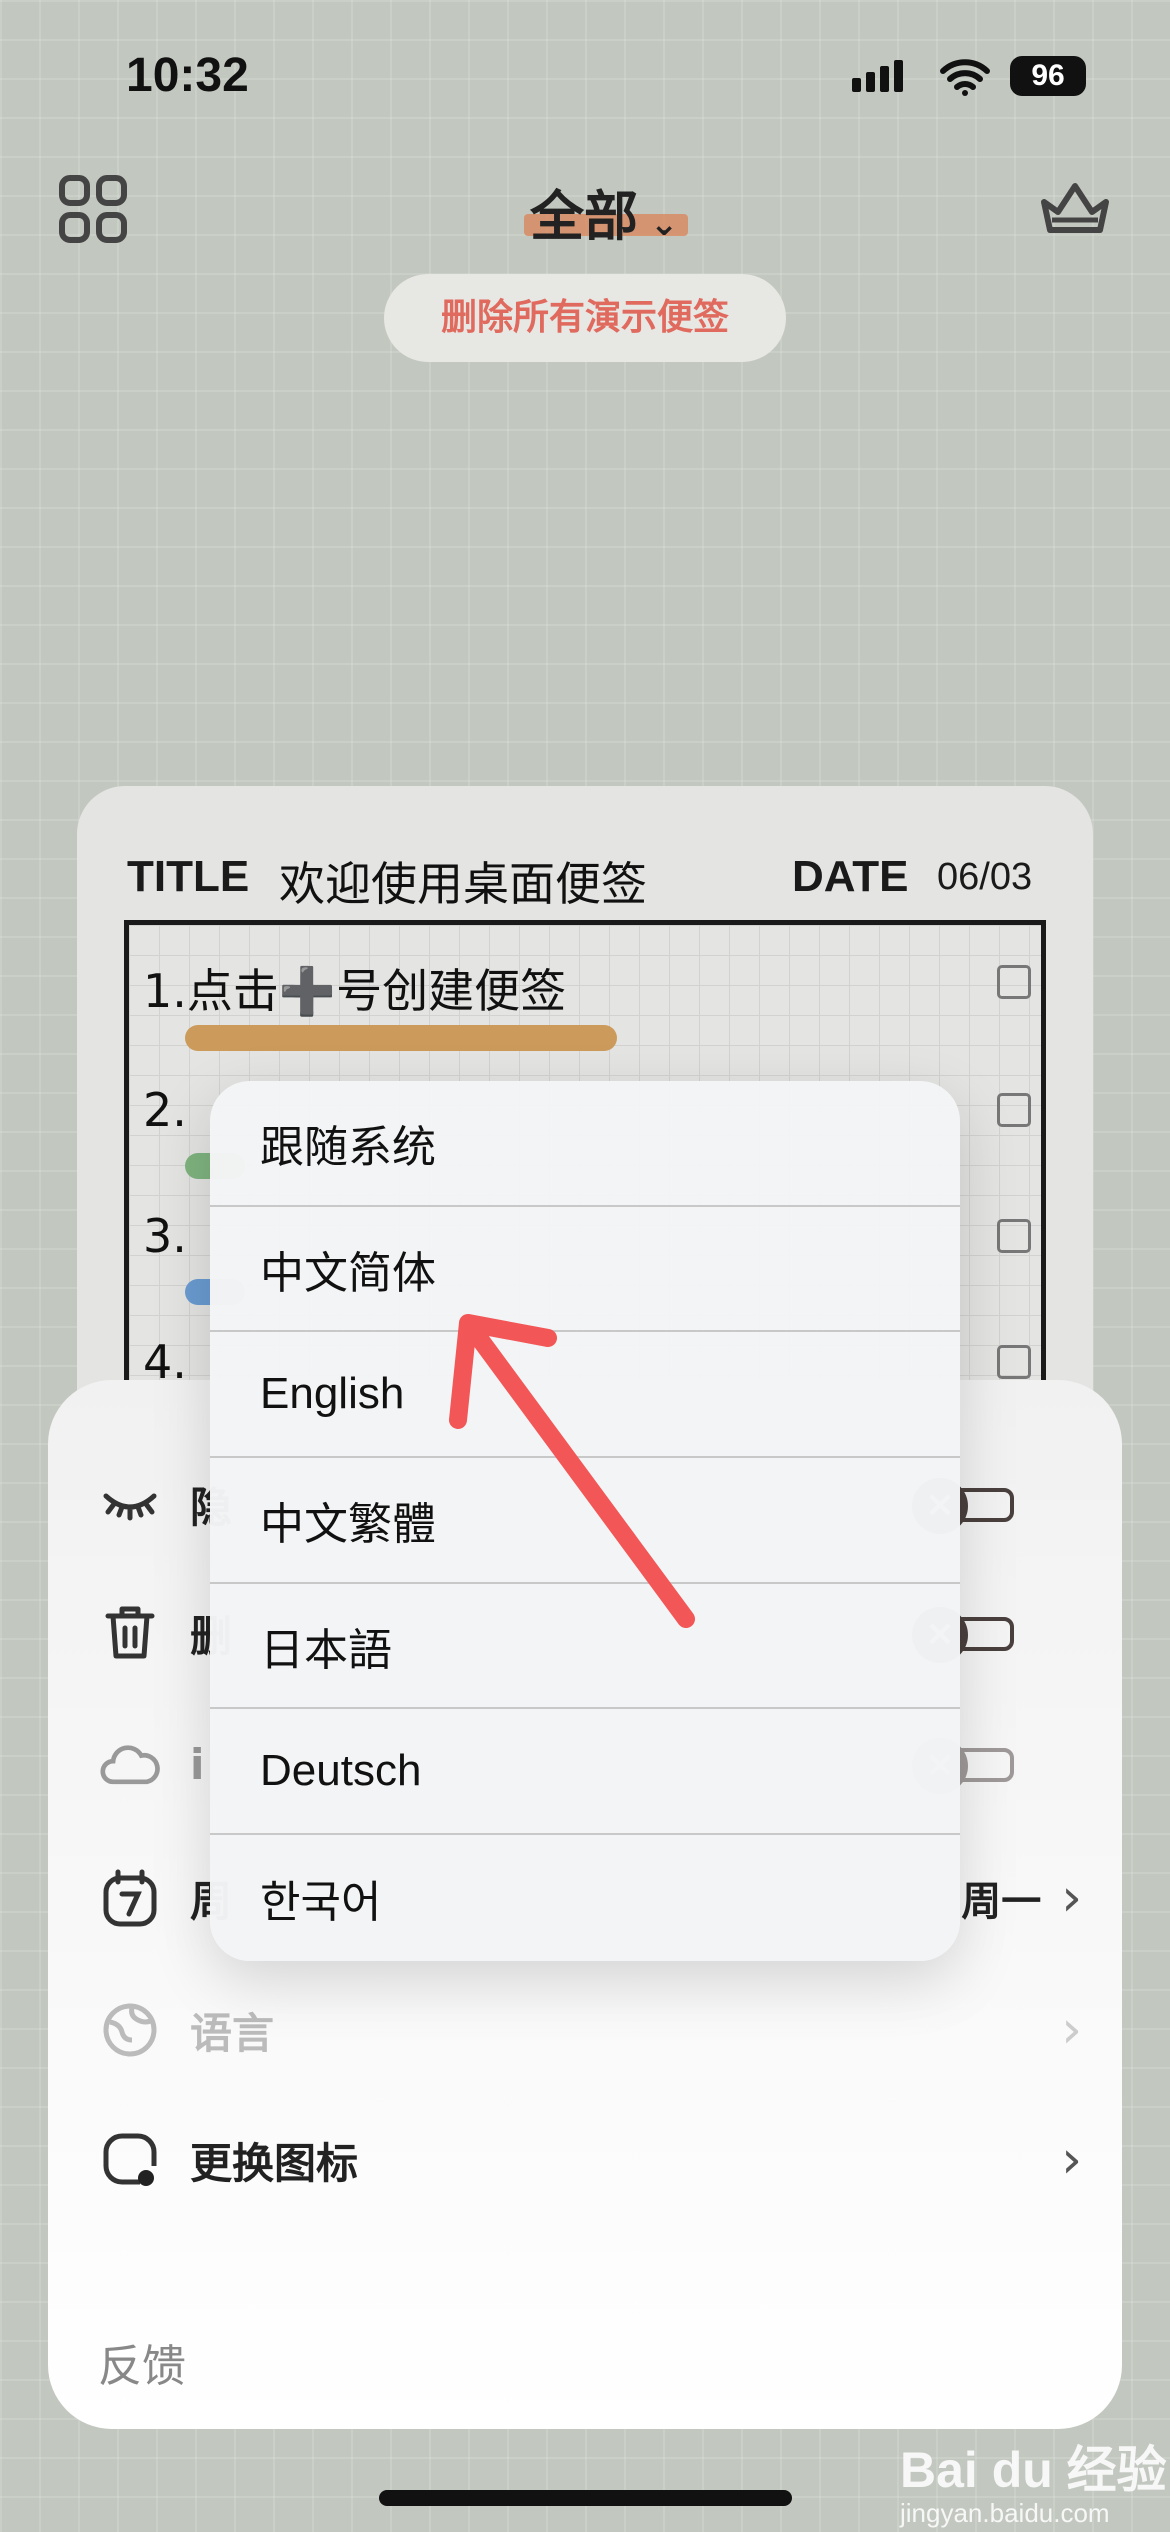 This screenshot has height=2532, width=1170. I want to click on annotation-arrow-icon, so click(572, 1471).